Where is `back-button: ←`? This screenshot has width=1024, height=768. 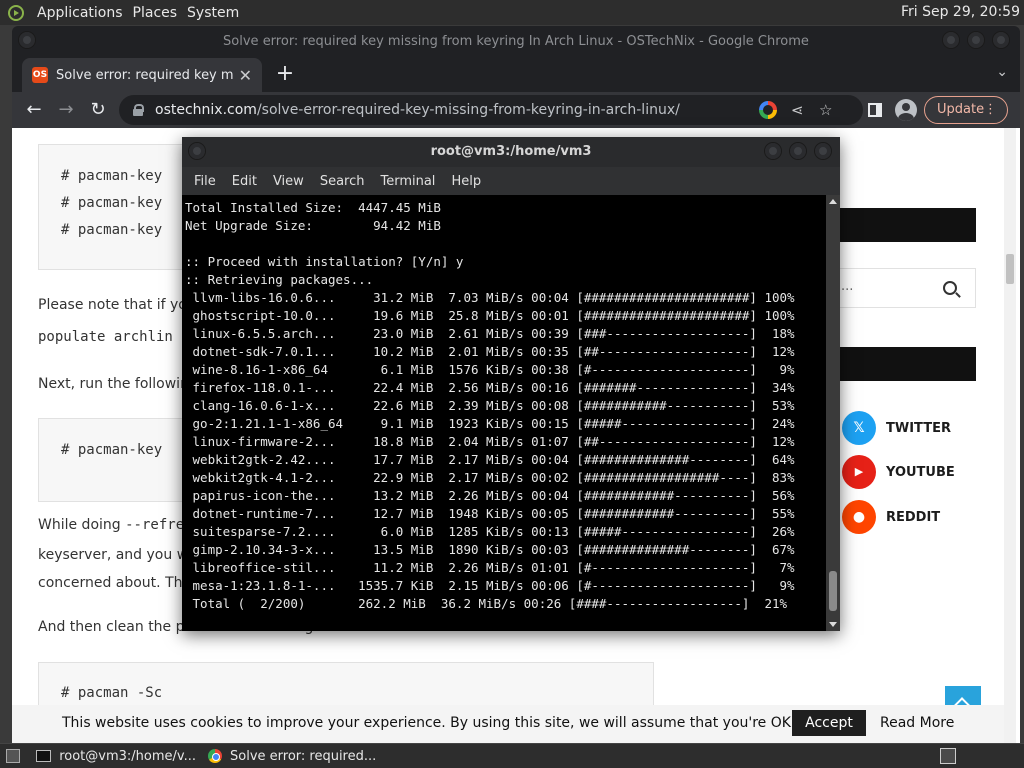
back-button: ← is located at coordinates (34, 110).